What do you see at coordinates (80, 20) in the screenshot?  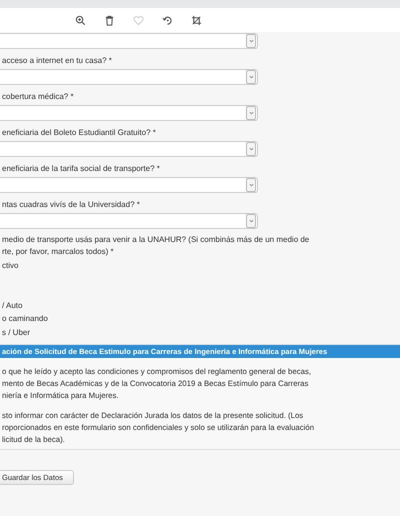 I see `zoom-in-icon` at bounding box center [80, 20].